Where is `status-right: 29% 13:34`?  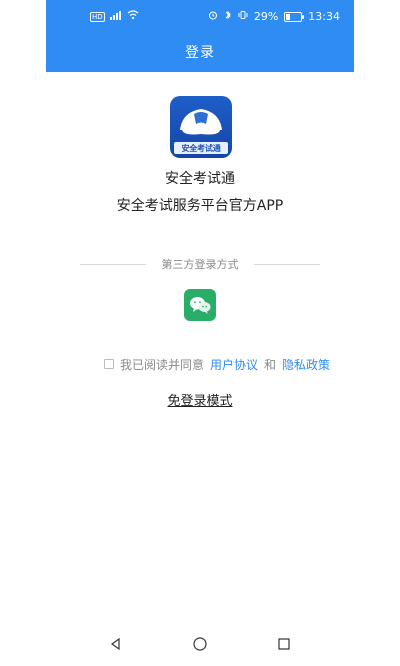 status-right: 29% 13:34 is located at coordinates (274, 16).